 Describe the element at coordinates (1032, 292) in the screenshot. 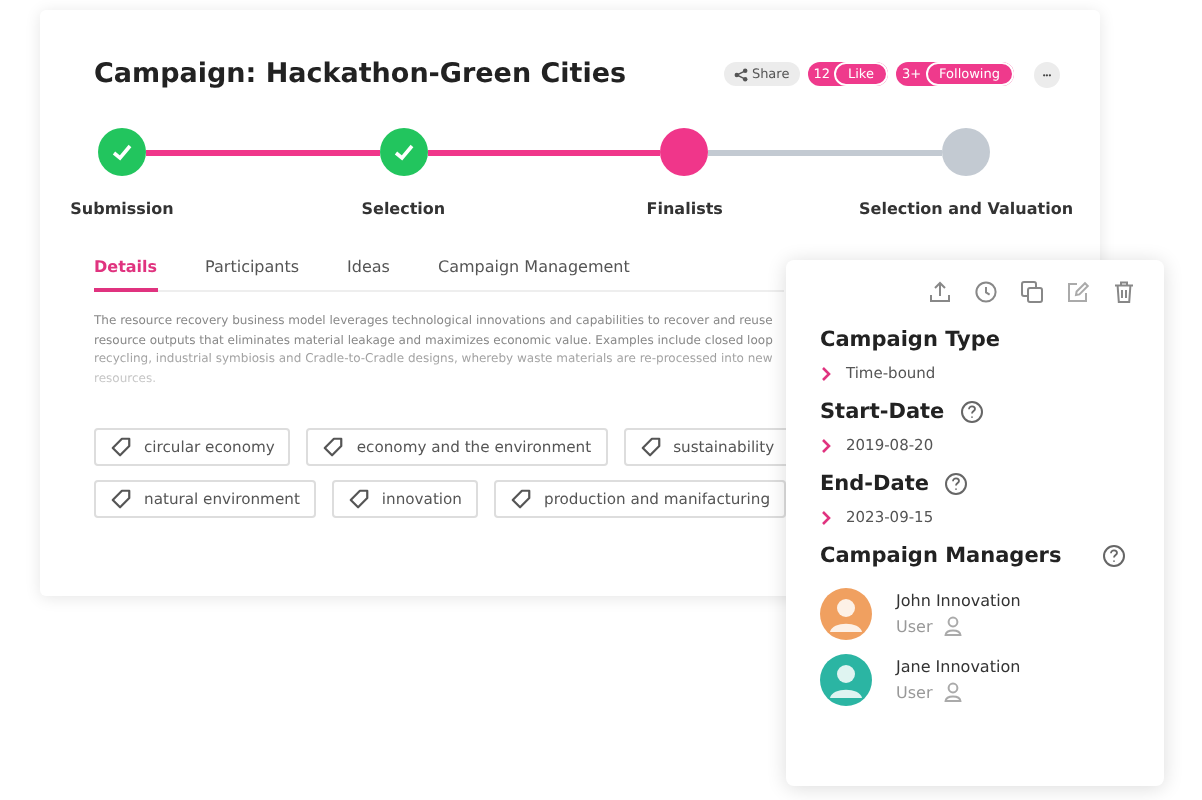

I see `copy-icon` at that location.